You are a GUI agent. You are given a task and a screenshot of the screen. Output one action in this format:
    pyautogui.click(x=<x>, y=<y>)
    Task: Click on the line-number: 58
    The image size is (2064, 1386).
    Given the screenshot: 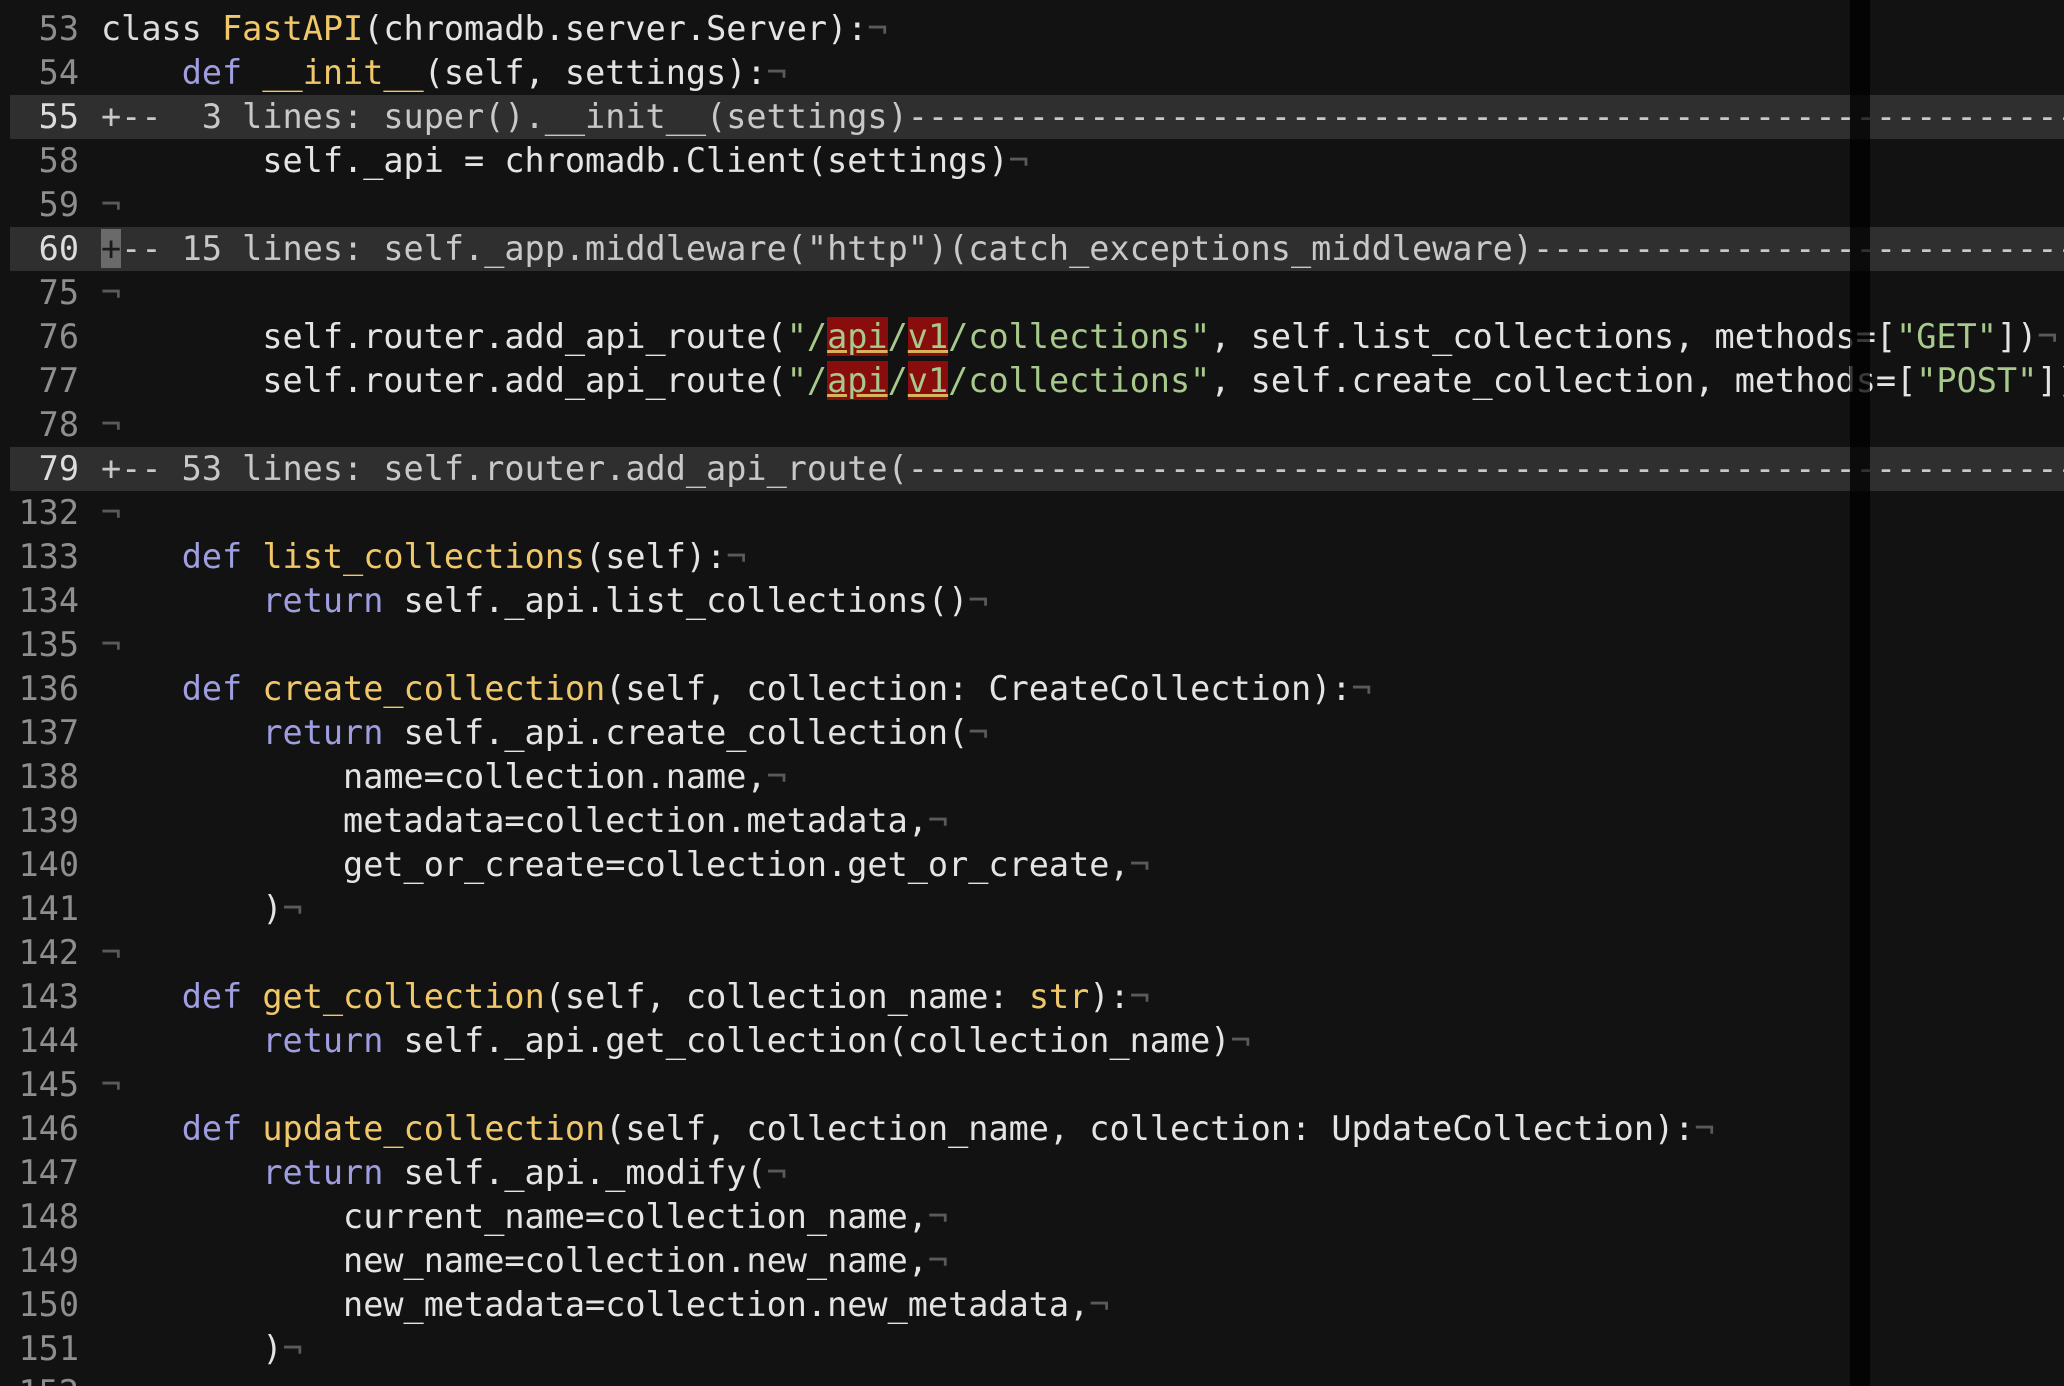 What is the action you would take?
    pyautogui.click(x=58, y=160)
    